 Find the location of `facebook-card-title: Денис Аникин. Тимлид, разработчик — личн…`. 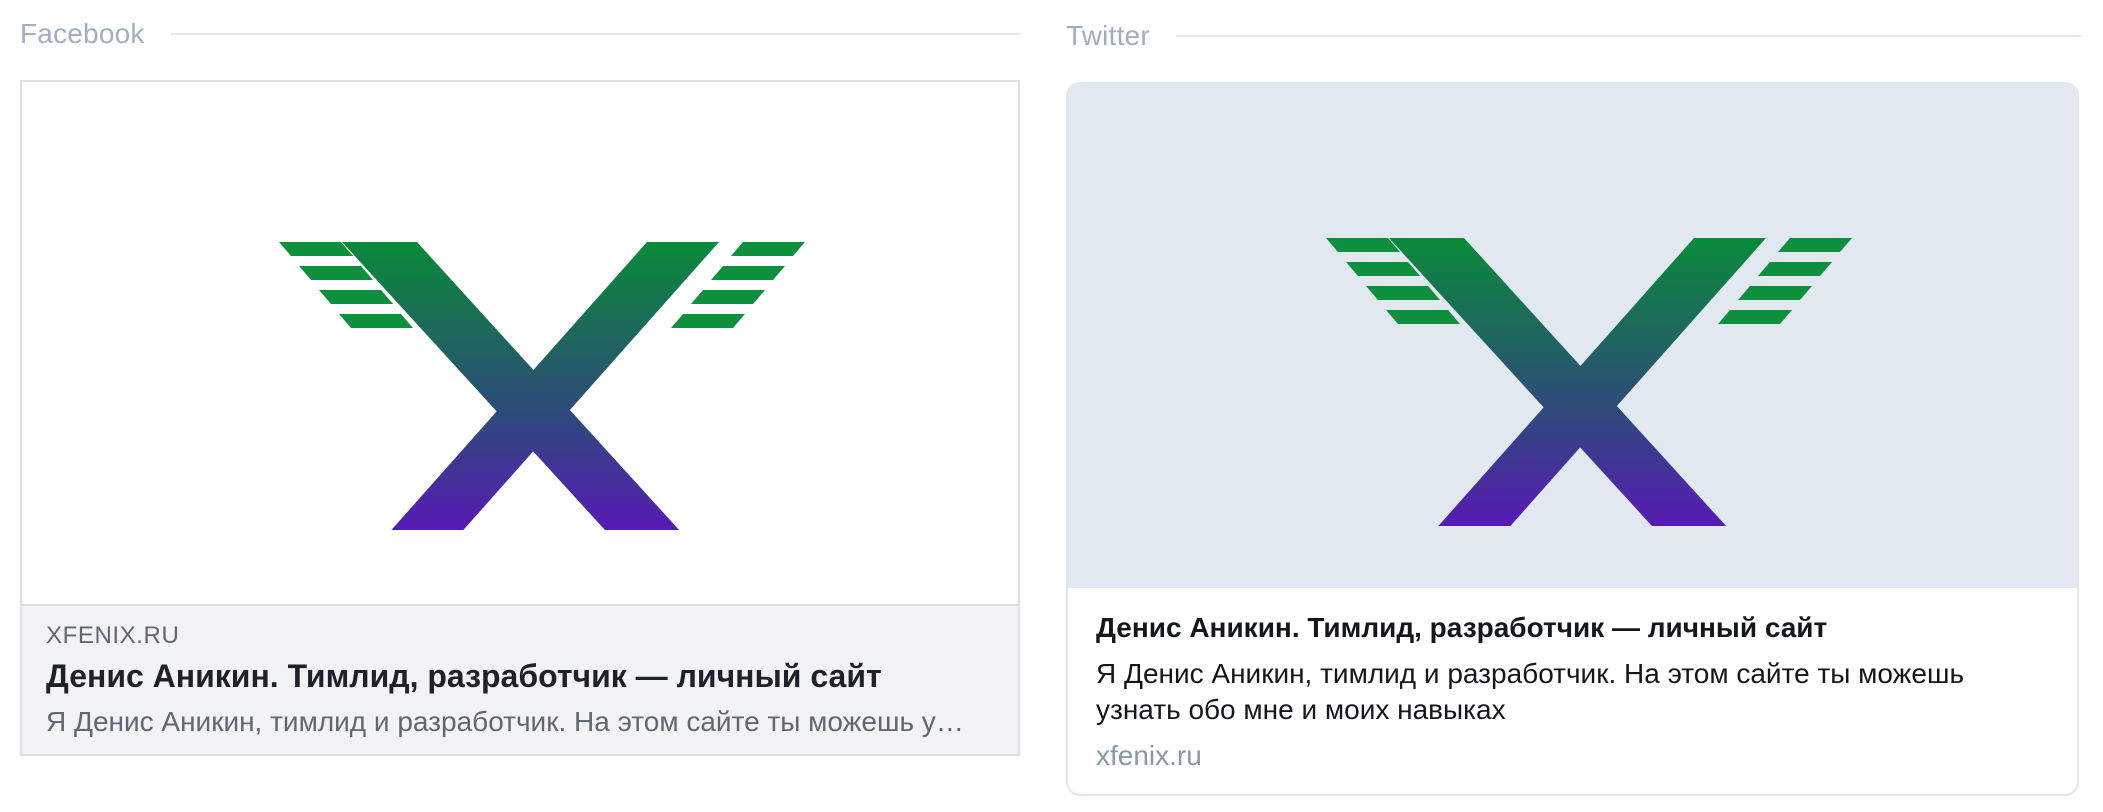

facebook-card-title: Денис Аникин. Тимлид, разработчик — личн… is located at coordinates (464, 676).